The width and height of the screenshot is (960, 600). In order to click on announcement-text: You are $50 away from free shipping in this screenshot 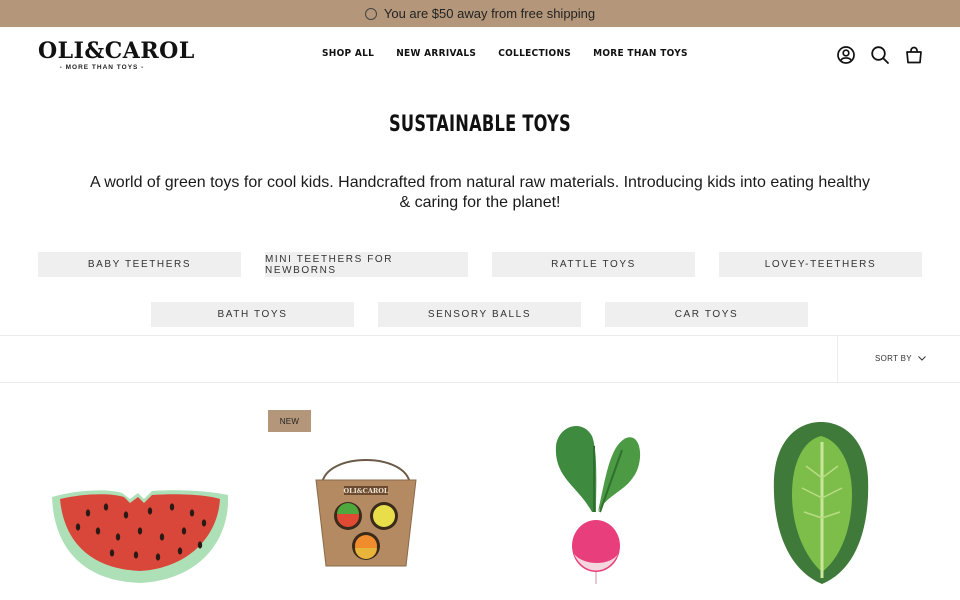, I will do `click(489, 13)`.